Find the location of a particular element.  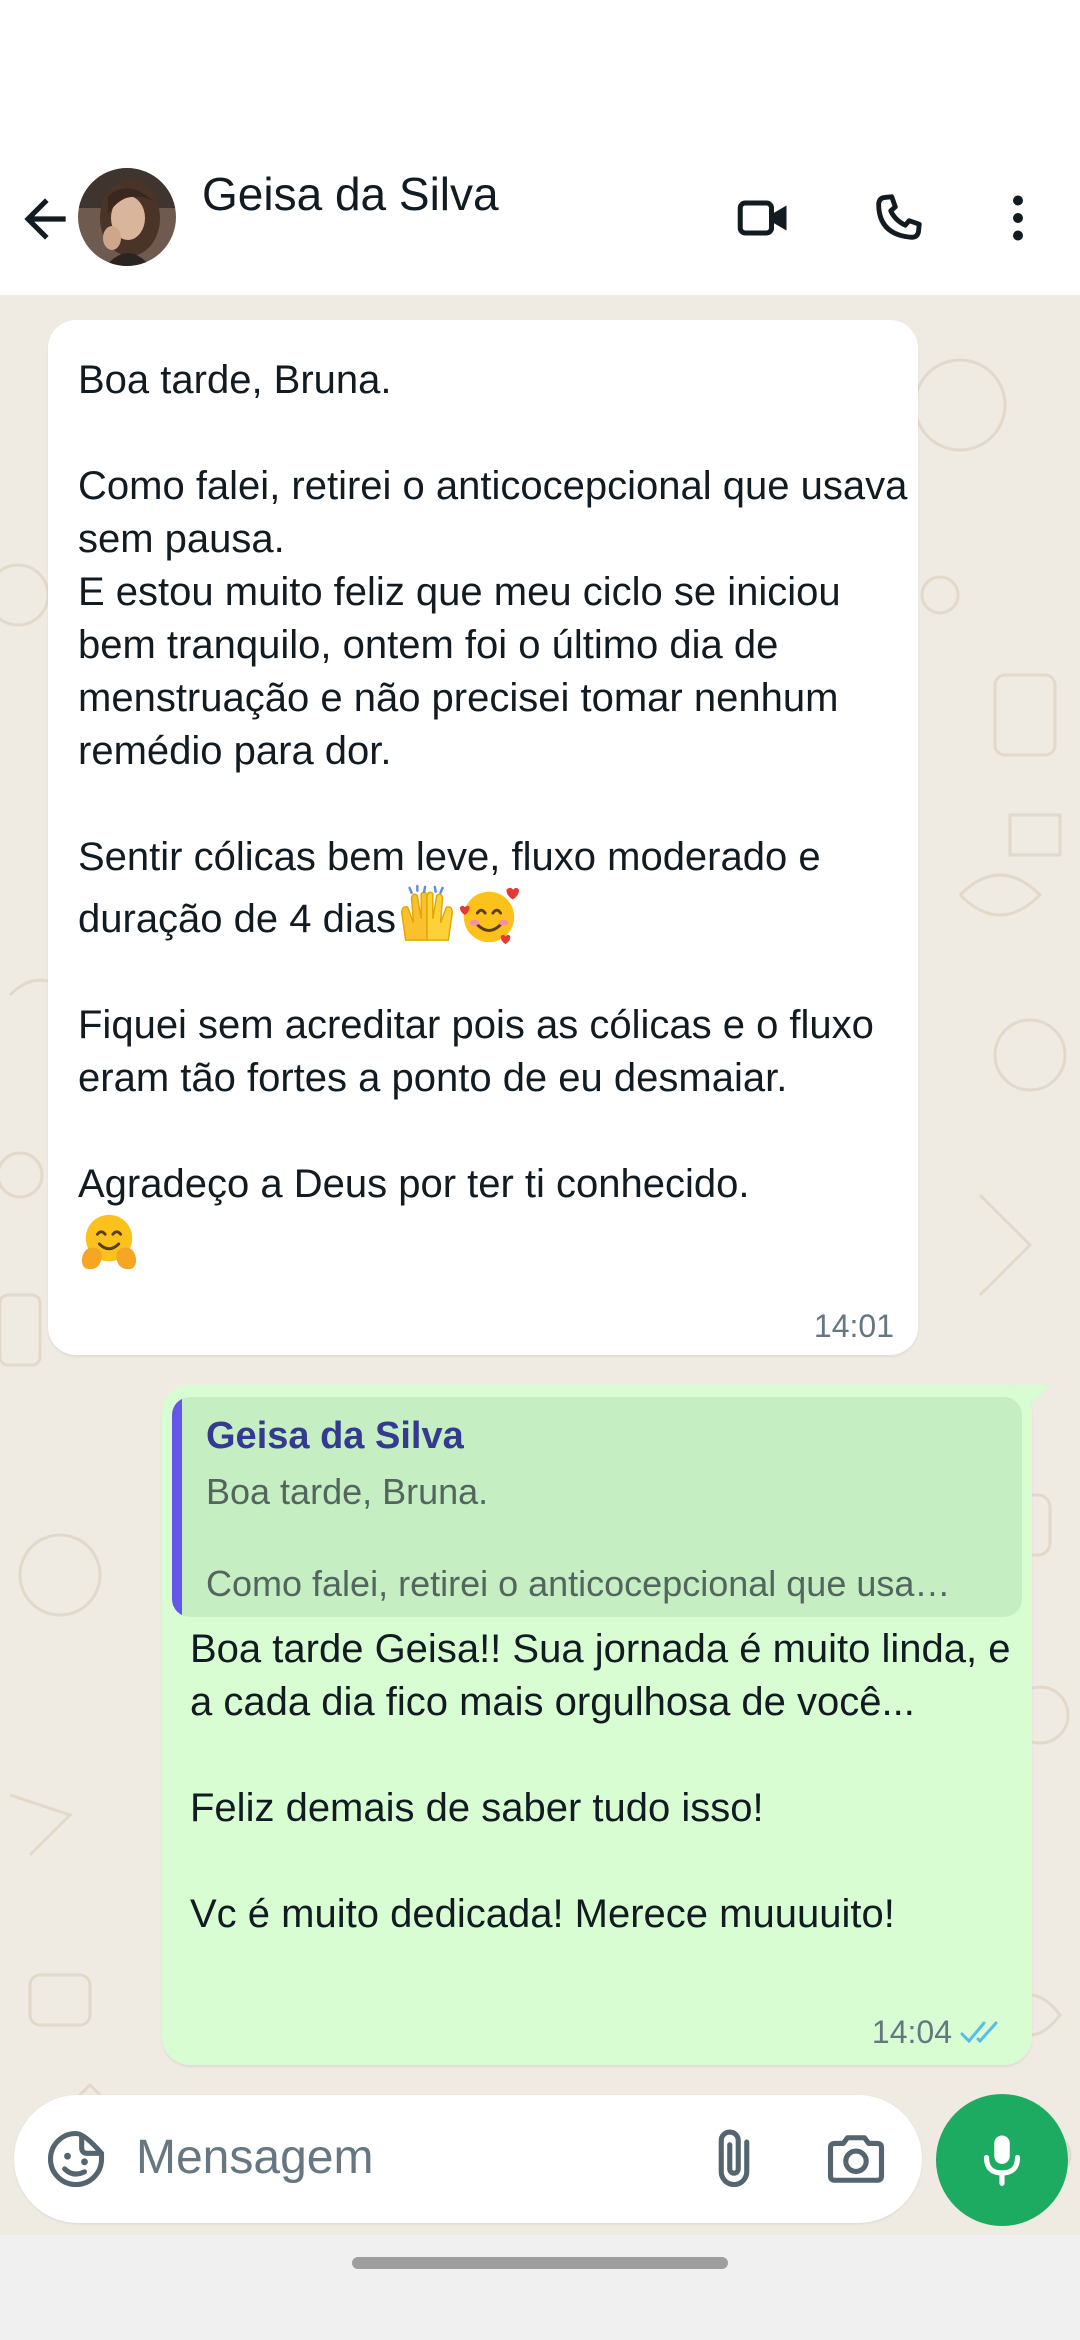

camera-icon is located at coordinates (856, 2159).